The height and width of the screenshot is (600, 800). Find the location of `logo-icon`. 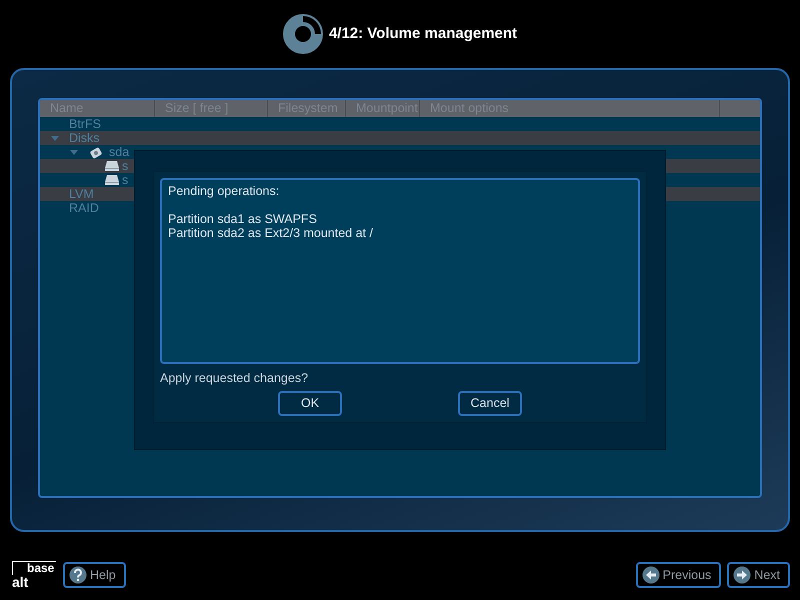

logo-icon is located at coordinates (302, 34).